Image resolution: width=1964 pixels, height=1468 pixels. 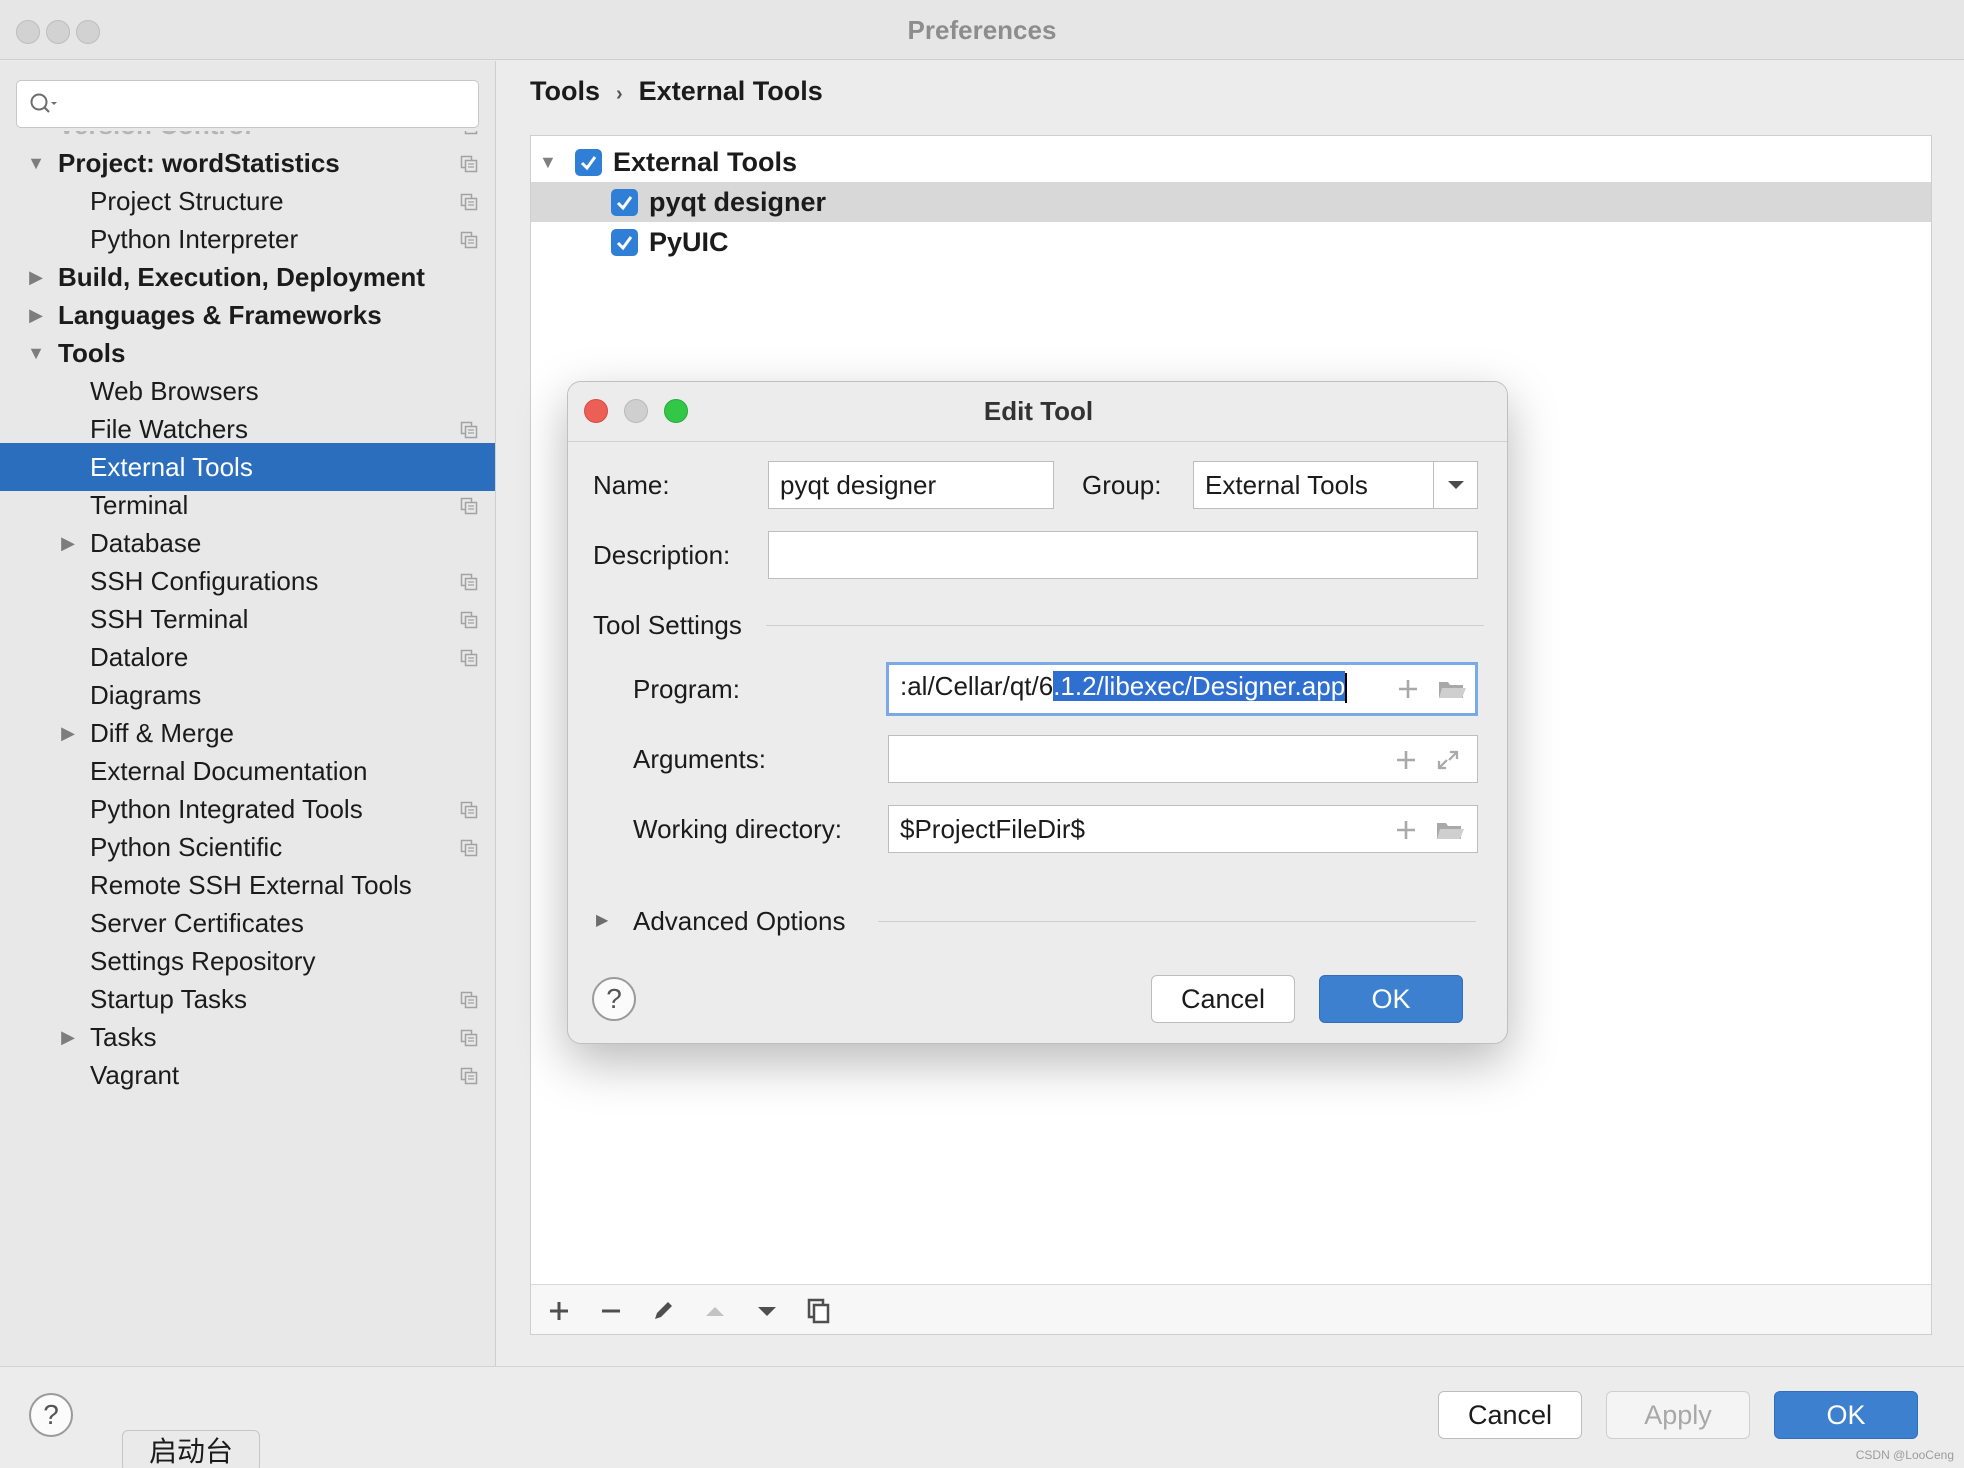 I want to click on copy-tool-button, so click(x=819, y=1311).